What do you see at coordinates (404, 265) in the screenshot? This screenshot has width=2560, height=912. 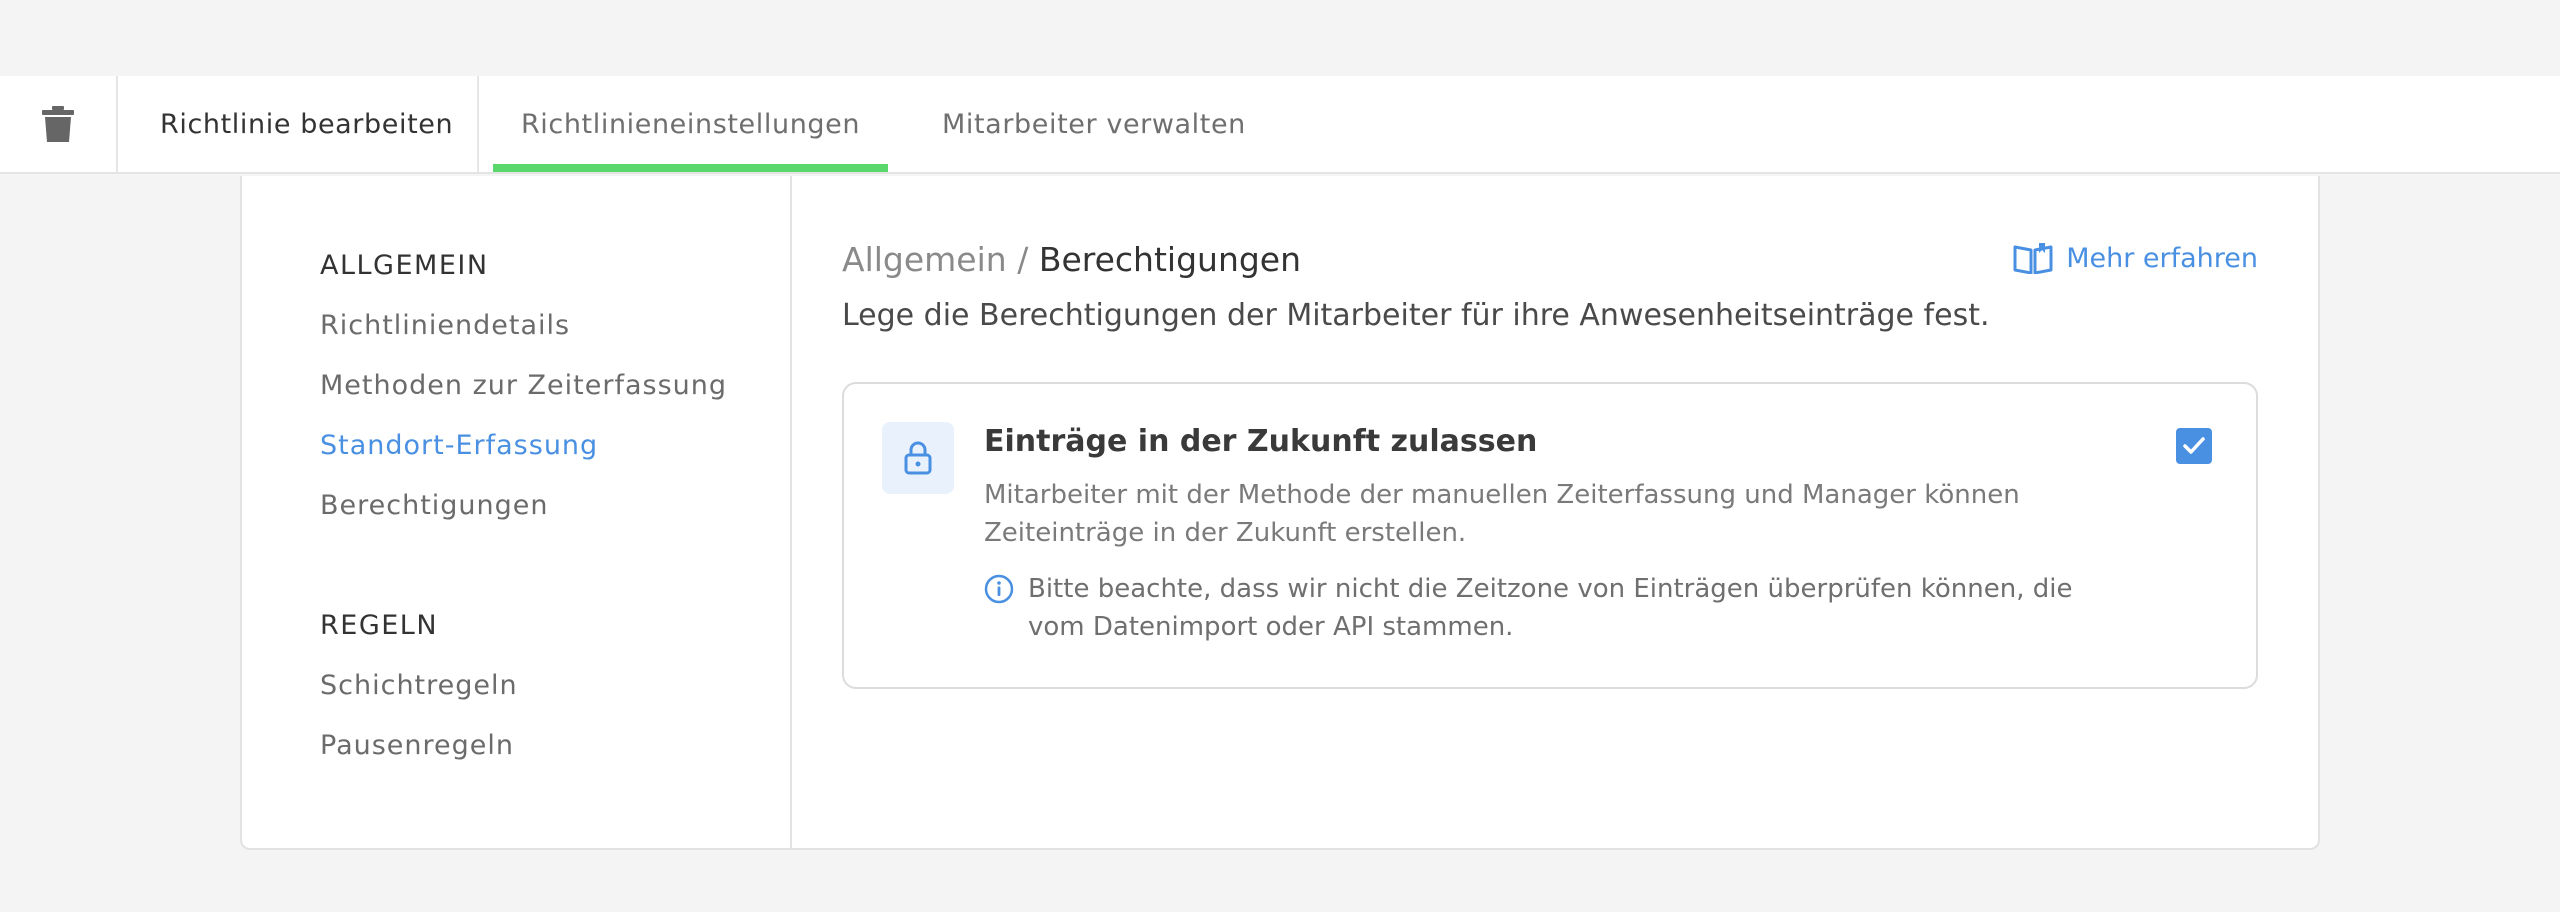 I see `sidebar-section-general: ALLGEMEIN` at bounding box center [404, 265].